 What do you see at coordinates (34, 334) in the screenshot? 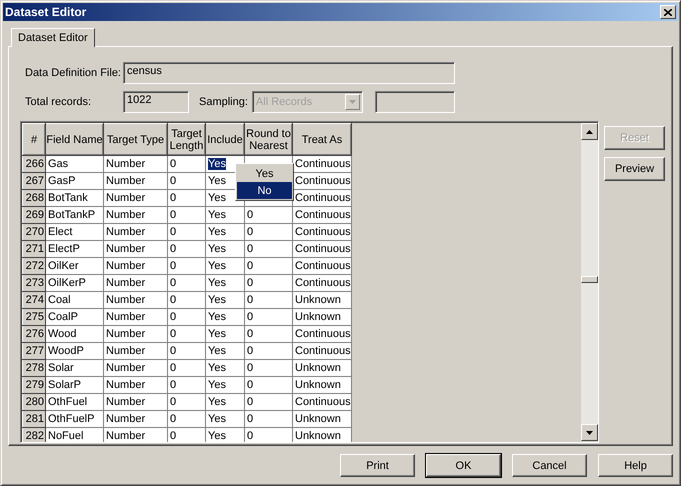
I see `row-header: 276` at bounding box center [34, 334].